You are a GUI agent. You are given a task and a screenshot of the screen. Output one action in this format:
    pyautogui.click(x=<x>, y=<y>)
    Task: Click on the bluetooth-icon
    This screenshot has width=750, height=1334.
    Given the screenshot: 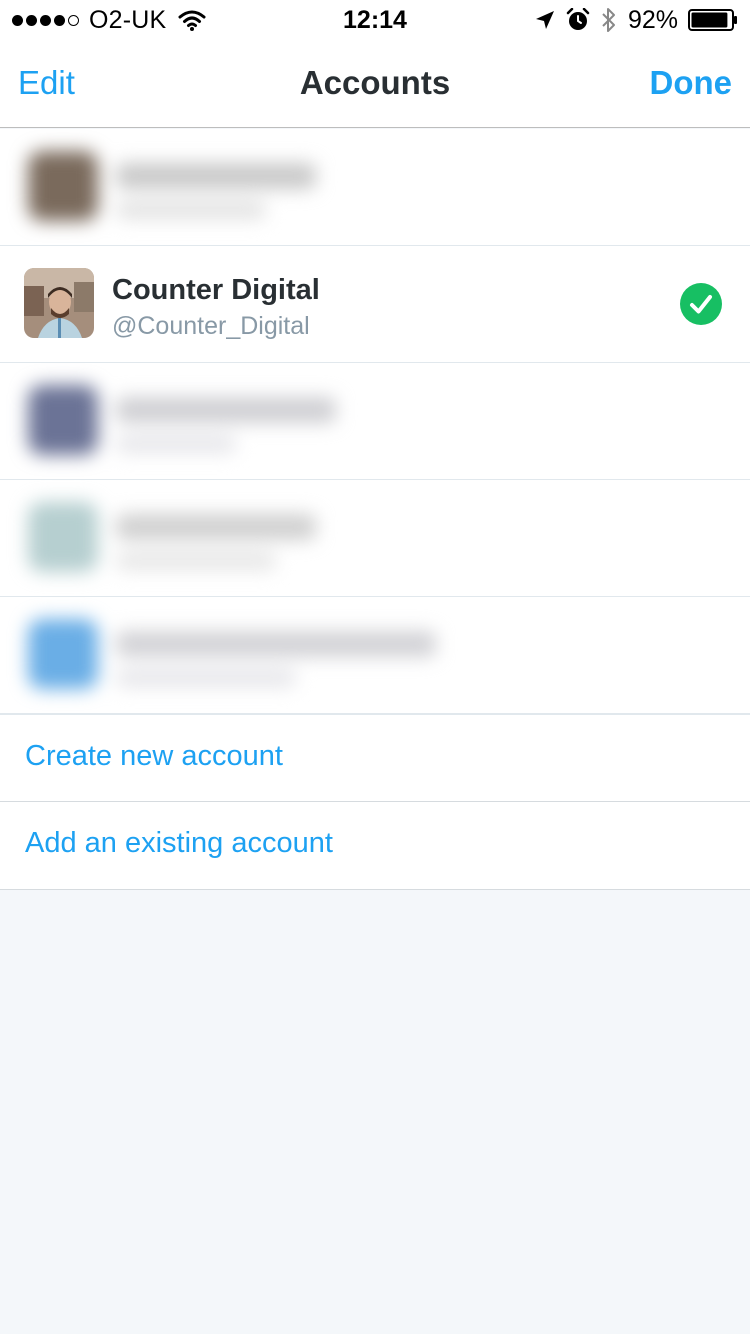 What is the action you would take?
    pyautogui.click(x=608, y=20)
    